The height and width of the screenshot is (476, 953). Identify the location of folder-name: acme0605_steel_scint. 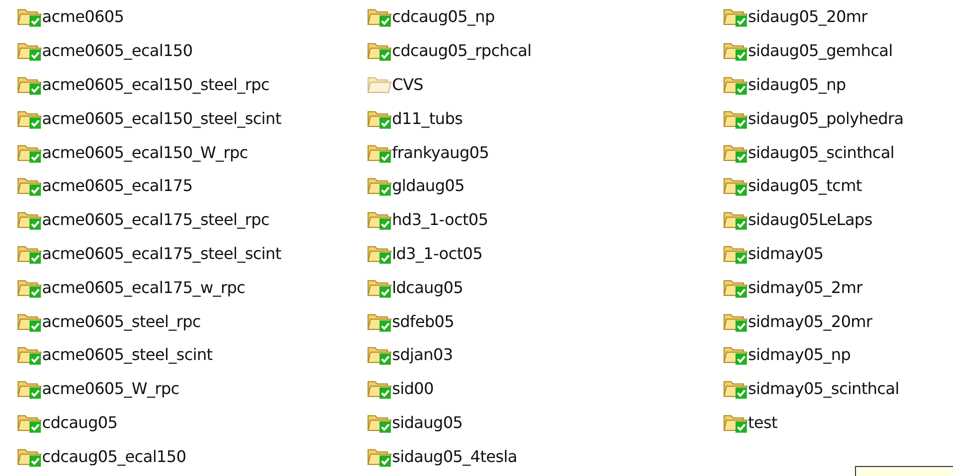
(127, 354).